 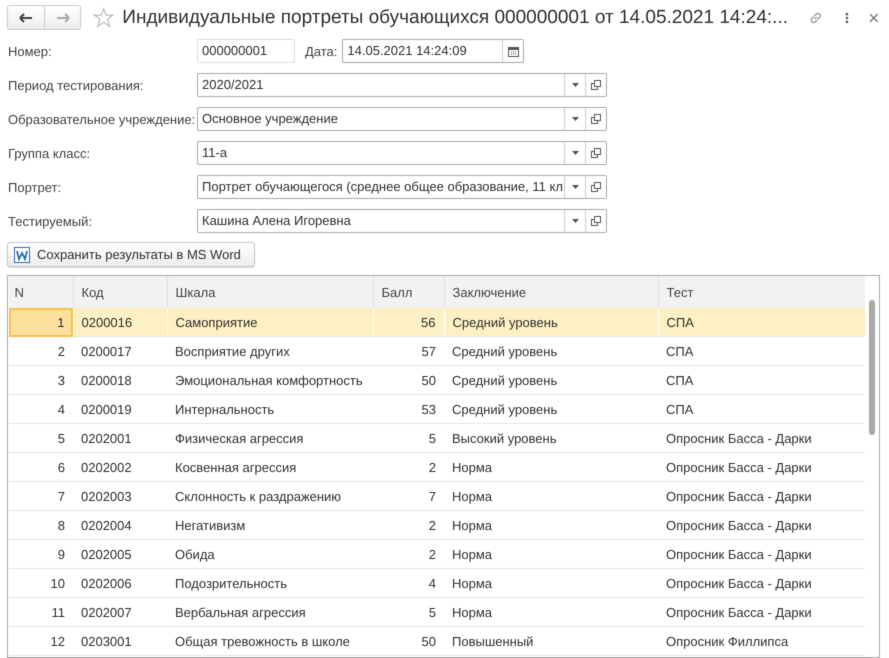 I want to click on column-header: Балл, so click(x=408, y=292).